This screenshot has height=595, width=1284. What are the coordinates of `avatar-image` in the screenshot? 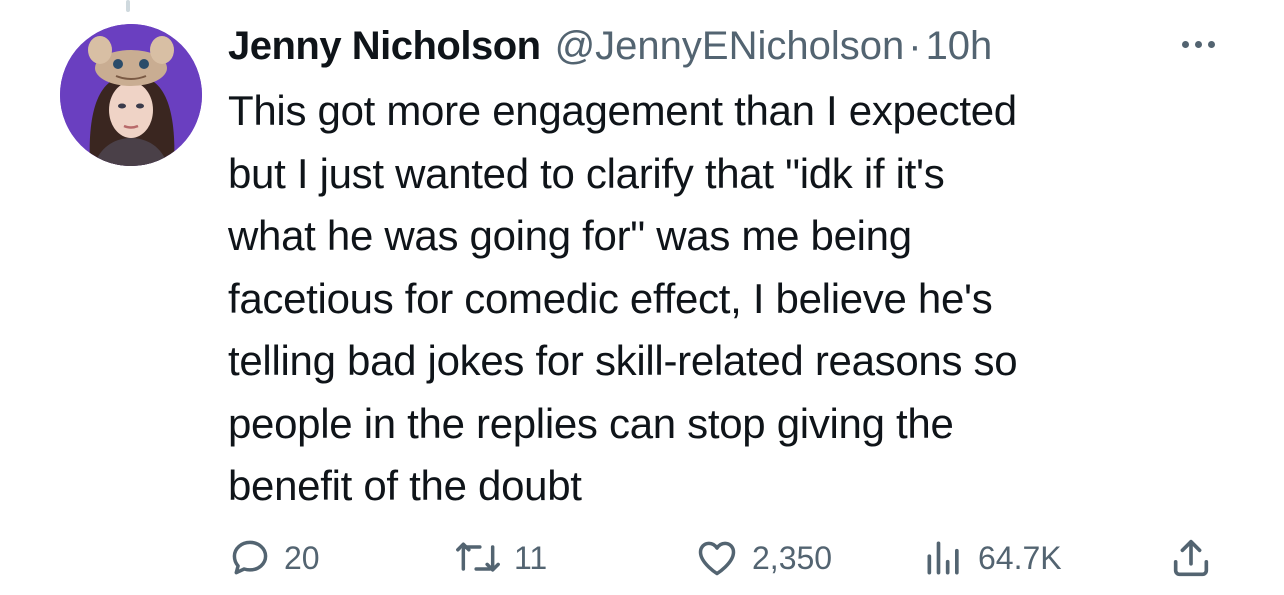 It's located at (131, 95).